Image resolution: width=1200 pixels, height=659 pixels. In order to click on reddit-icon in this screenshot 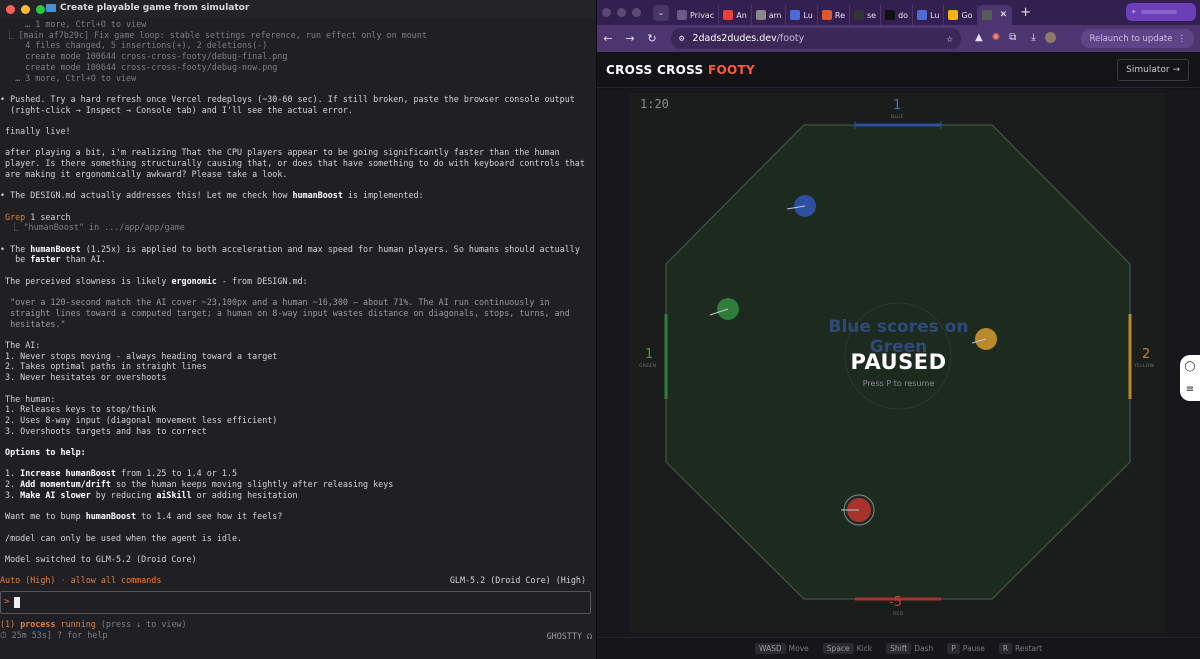, I will do `click(826, 15)`.